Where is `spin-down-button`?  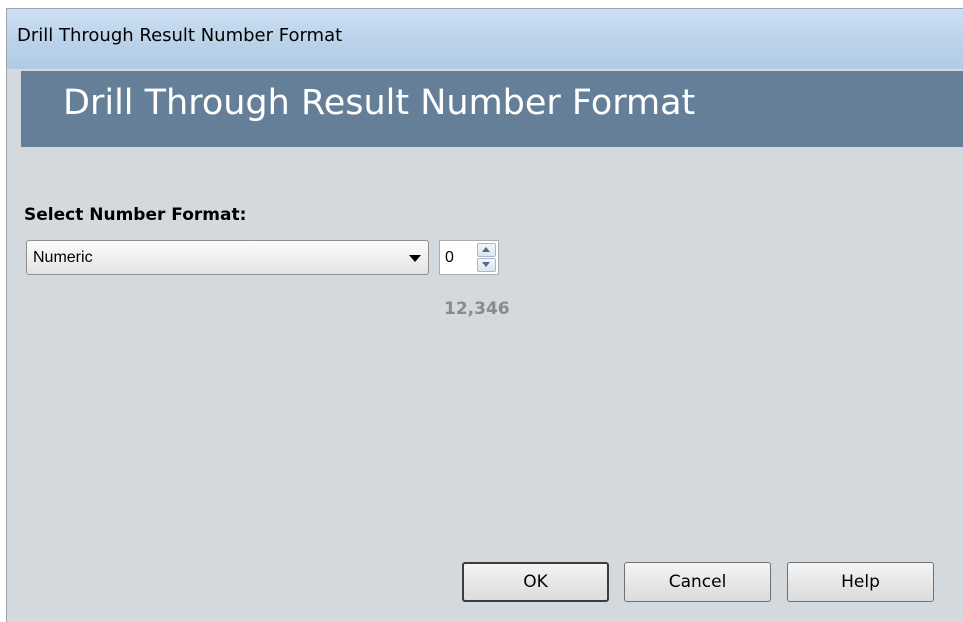 spin-down-button is located at coordinates (486, 265).